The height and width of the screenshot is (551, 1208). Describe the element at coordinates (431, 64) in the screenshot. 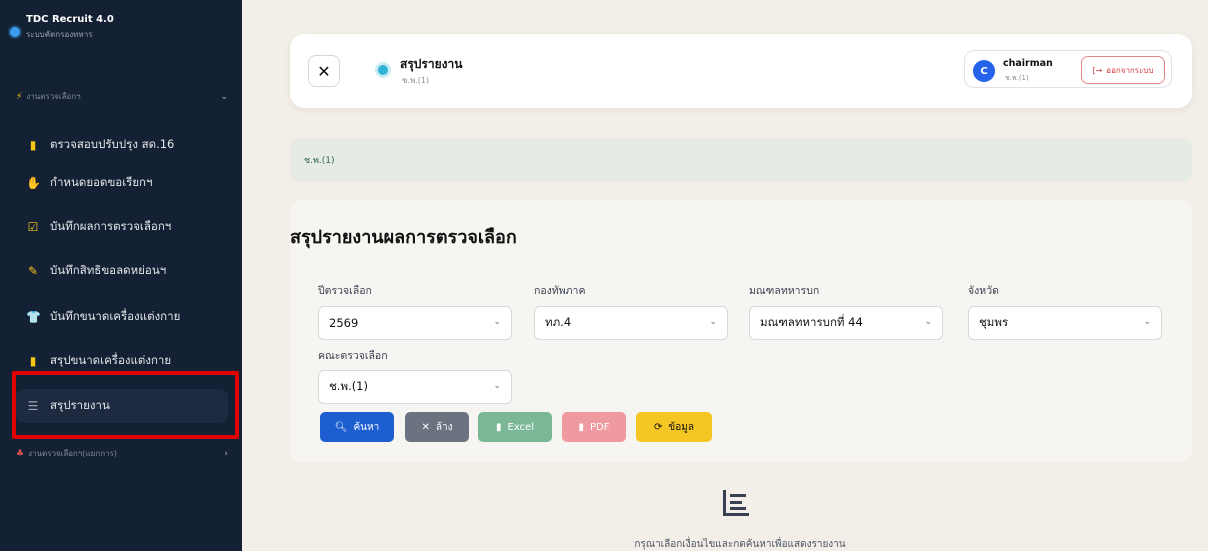

I see `page-title: สรุปรายงาน` at that location.